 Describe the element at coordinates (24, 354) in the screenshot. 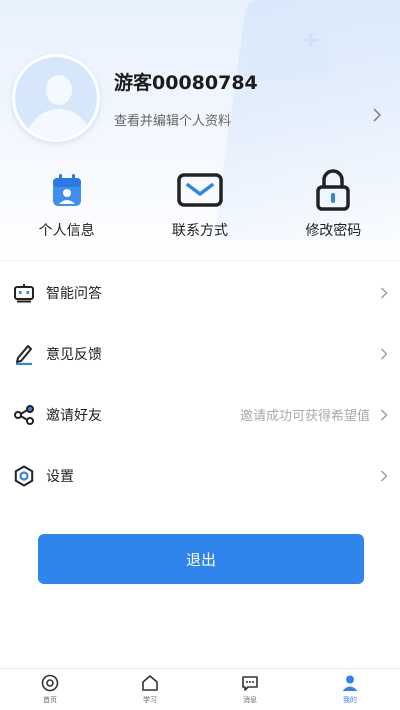

I see `pen-icon` at that location.